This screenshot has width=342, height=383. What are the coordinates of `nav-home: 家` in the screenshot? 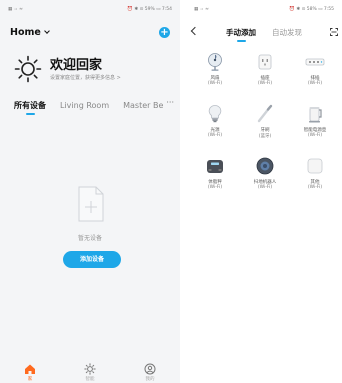 It's located at (30, 372).